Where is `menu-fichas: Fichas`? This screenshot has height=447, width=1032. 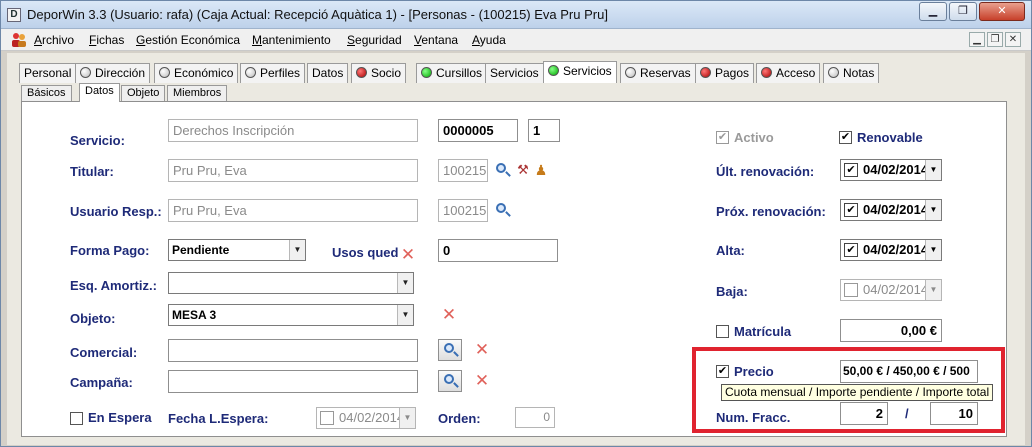 menu-fichas: Fichas is located at coordinates (106, 40).